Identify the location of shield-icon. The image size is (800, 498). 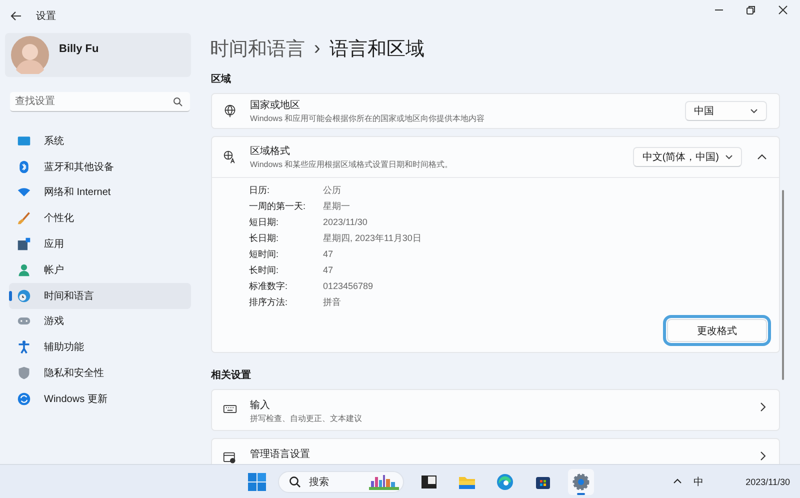
(24, 373).